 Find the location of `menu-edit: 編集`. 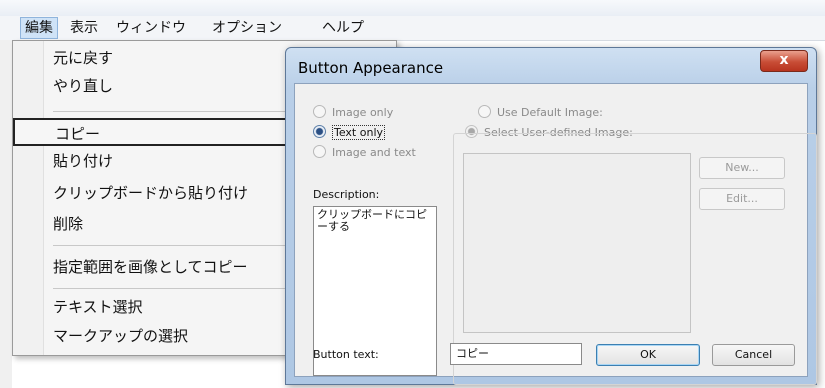

menu-edit: 編集 is located at coordinates (39, 28).